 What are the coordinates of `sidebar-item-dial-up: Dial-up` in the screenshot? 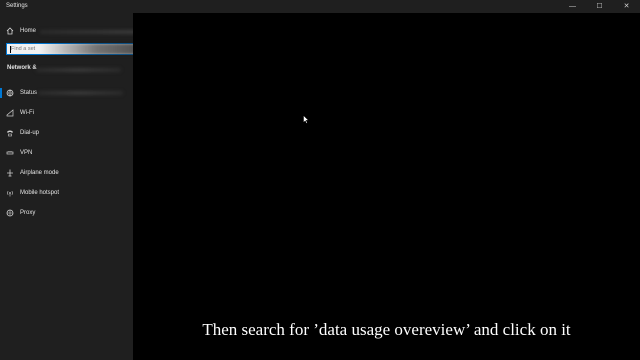 It's located at (66, 133).